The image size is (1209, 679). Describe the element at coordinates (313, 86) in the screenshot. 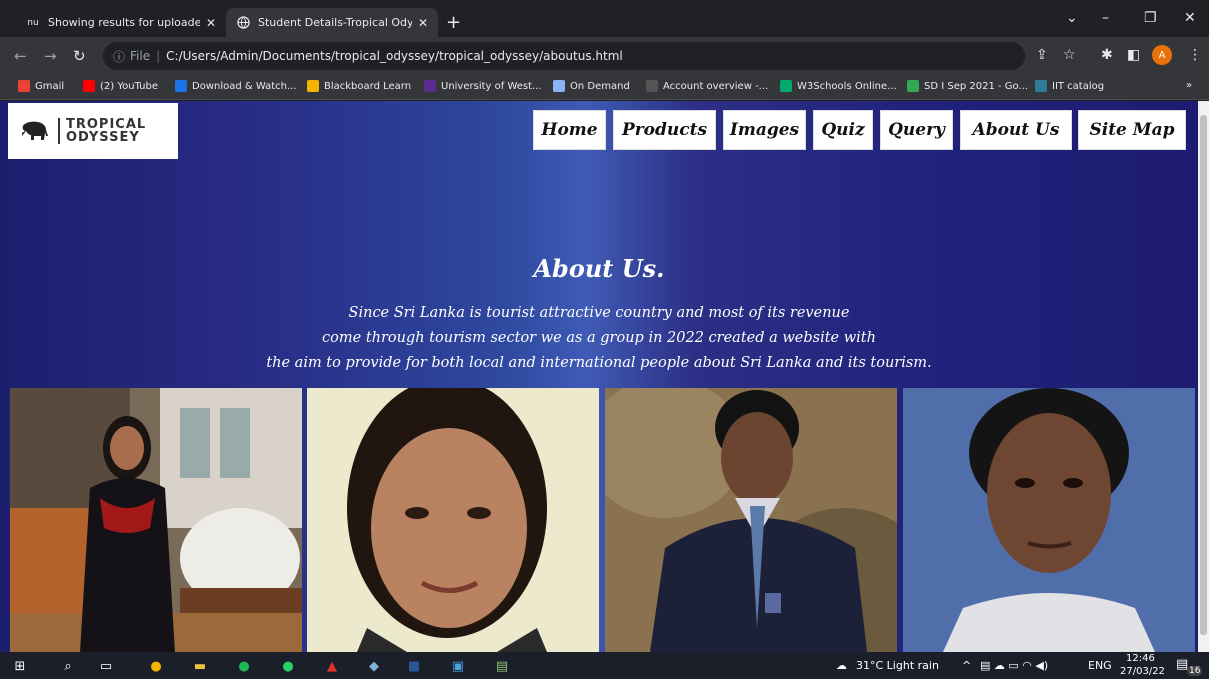

I see `blackboard-icon` at that location.